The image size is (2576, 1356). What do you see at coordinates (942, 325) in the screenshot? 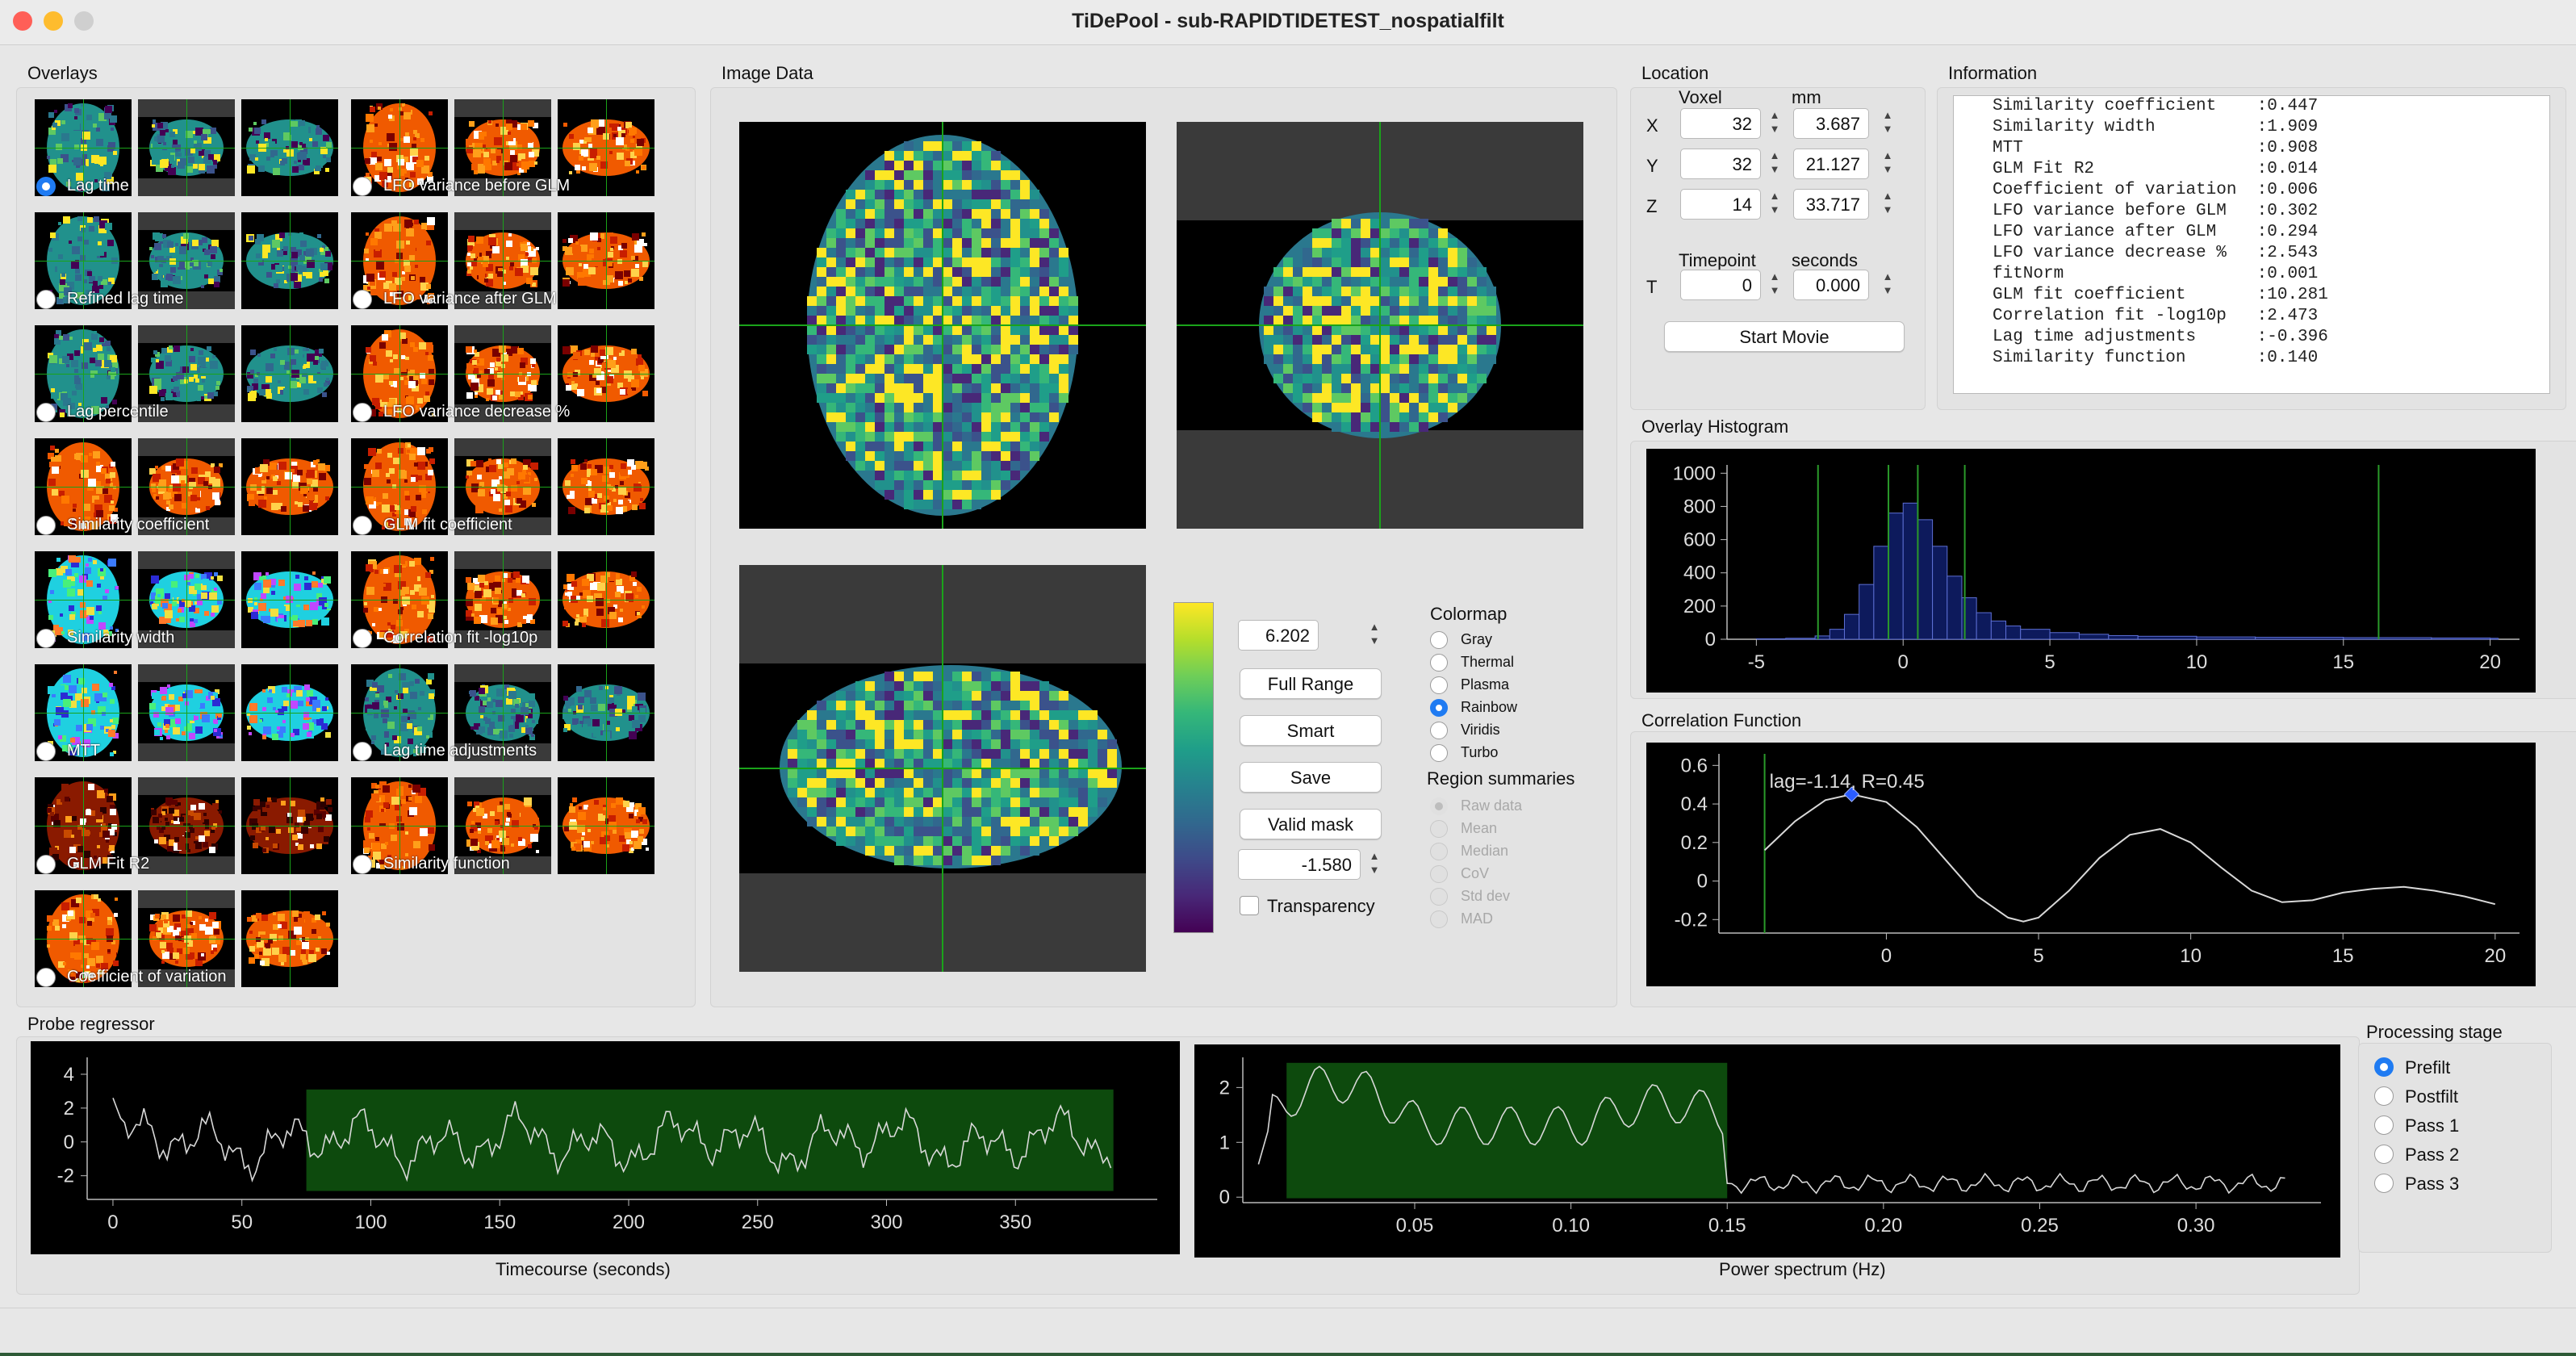
I see `axial-view` at bounding box center [942, 325].